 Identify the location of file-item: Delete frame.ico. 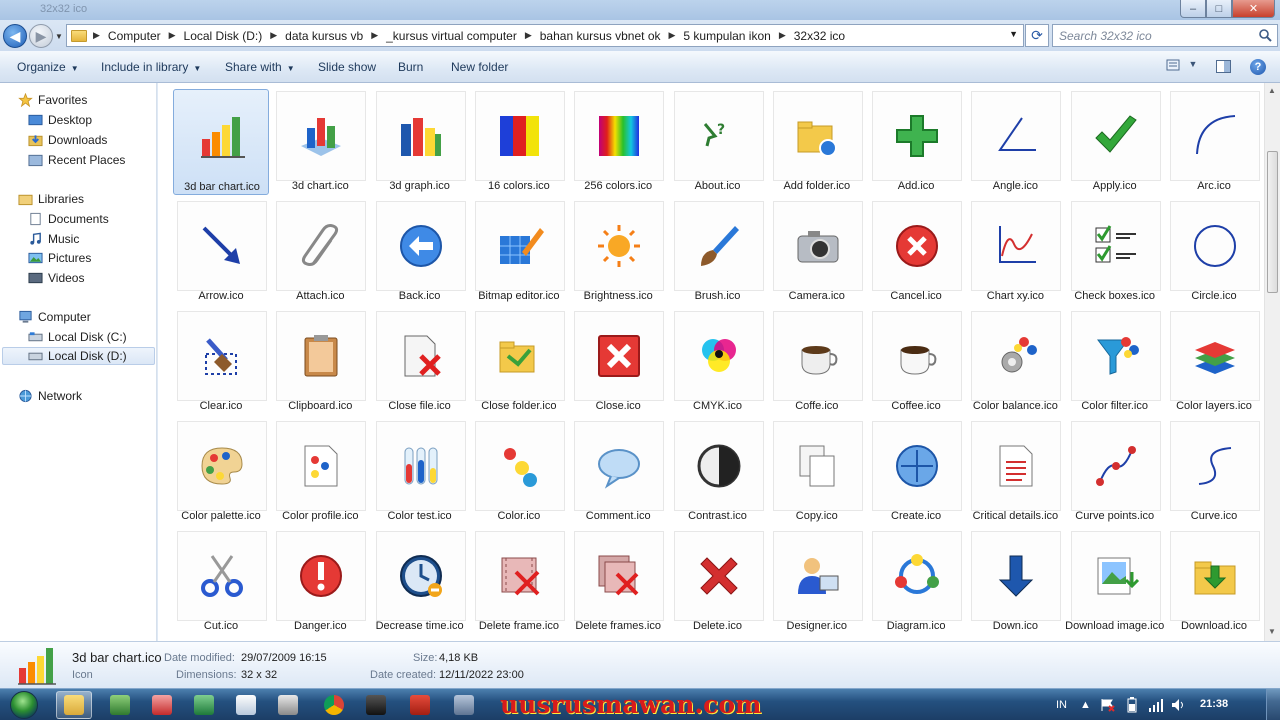
(519, 582).